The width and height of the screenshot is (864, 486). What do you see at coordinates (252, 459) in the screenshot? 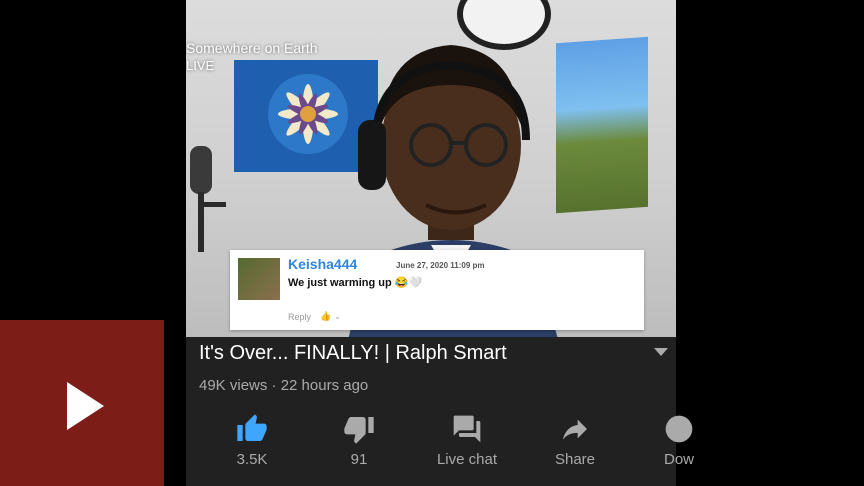
I see `like-count: 3.5K` at bounding box center [252, 459].